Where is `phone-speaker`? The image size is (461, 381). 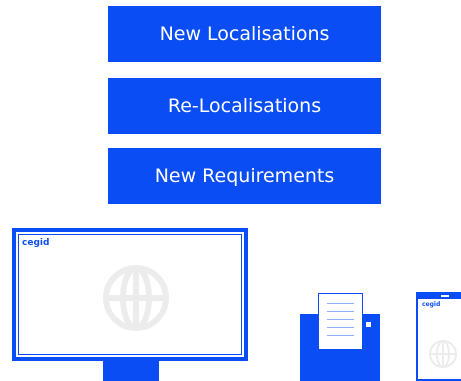
phone-speaker is located at coordinates (445, 296).